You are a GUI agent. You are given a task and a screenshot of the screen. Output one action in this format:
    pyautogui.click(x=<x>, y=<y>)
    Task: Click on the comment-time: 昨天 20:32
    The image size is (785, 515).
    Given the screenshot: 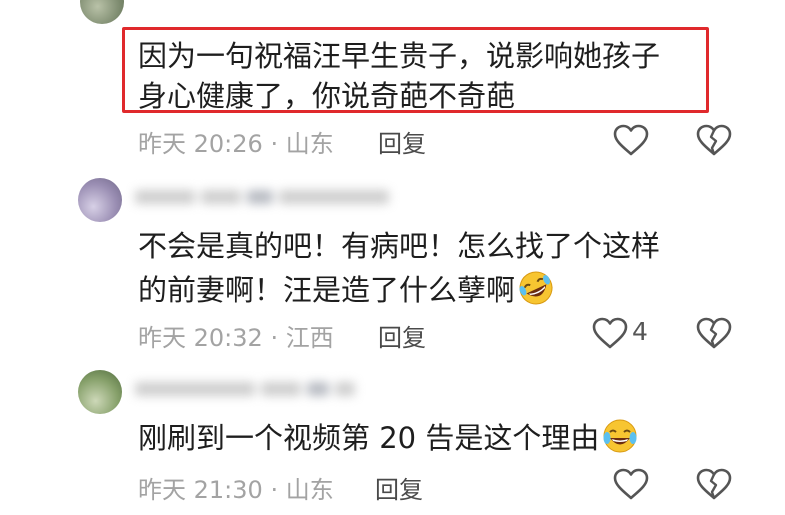 What is the action you would take?
    pyautogui.click(x=200, y=338)
    